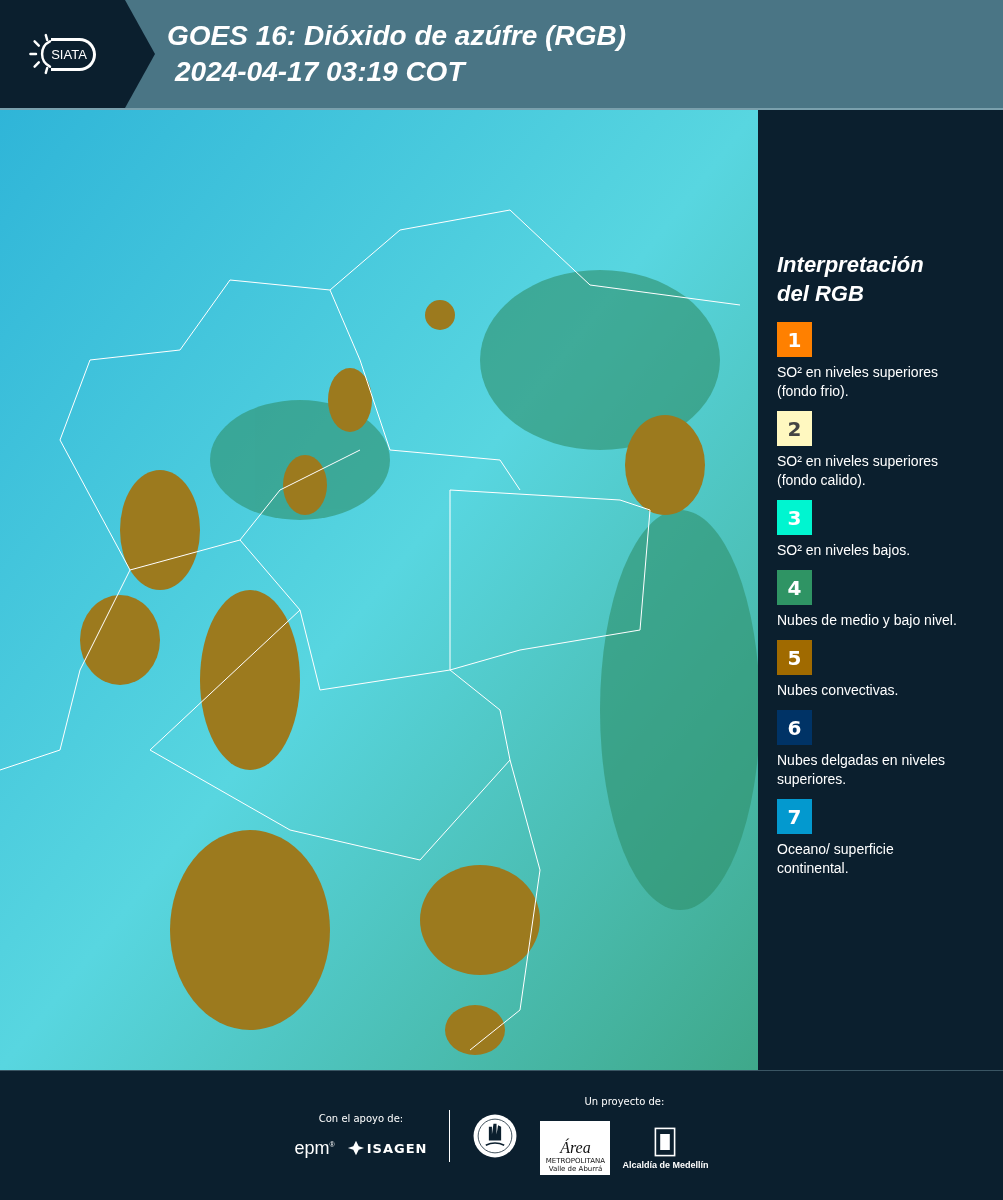 The height and width of the screenshot is (1200, 1003). I want to click on legend-swatch: 5, so click(794, 657).